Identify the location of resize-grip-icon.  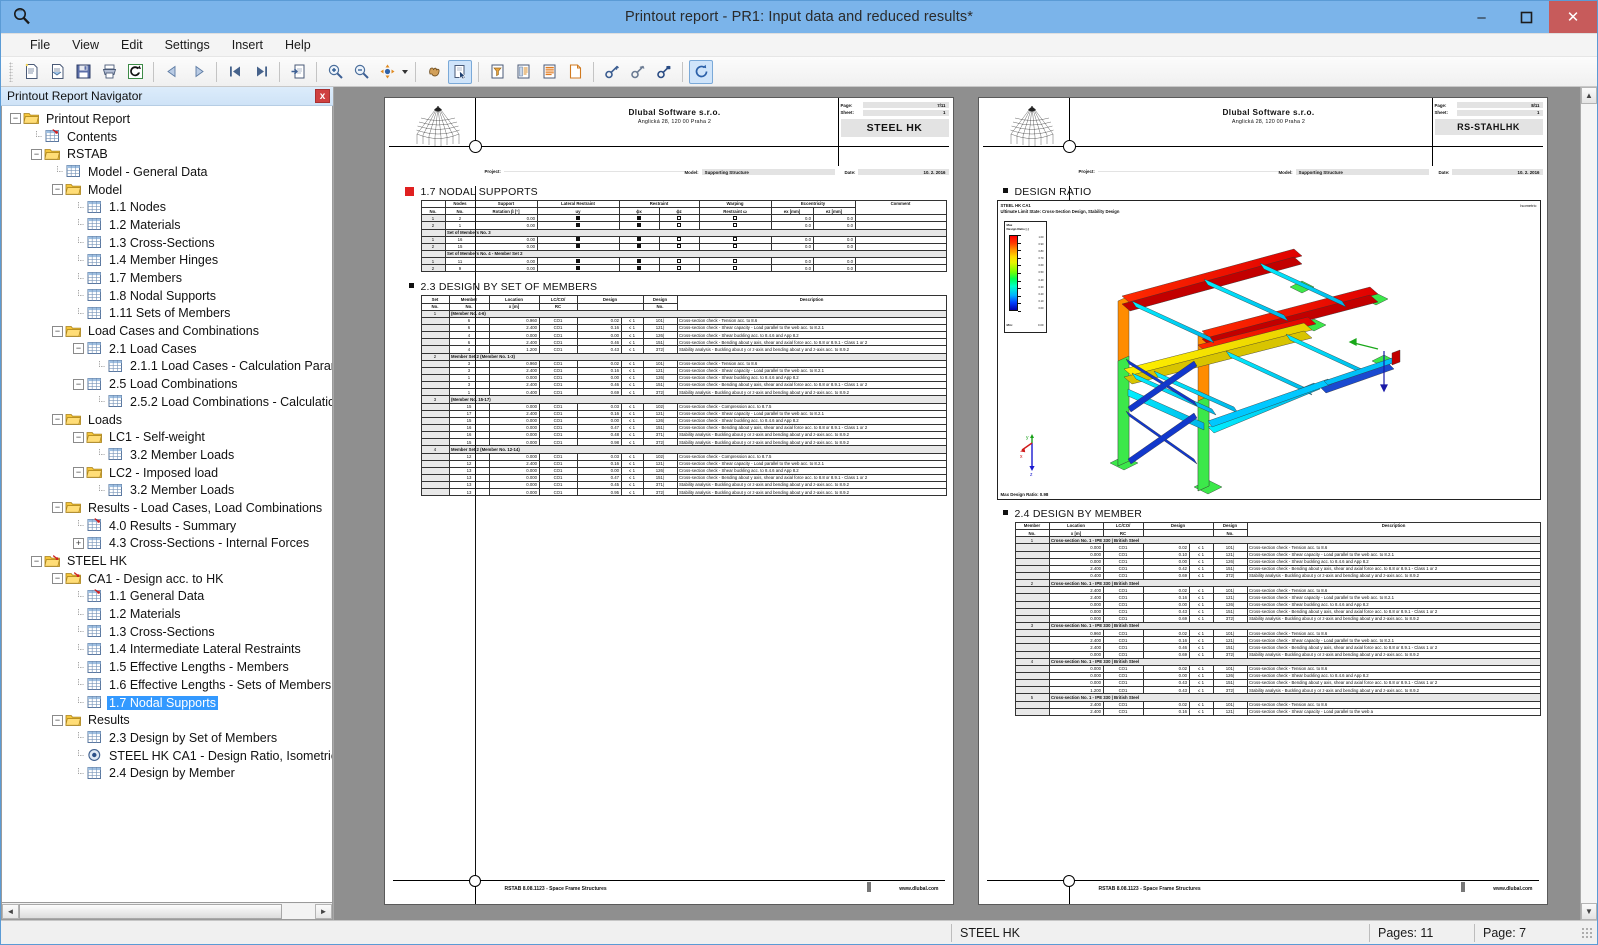
(1587, 932).